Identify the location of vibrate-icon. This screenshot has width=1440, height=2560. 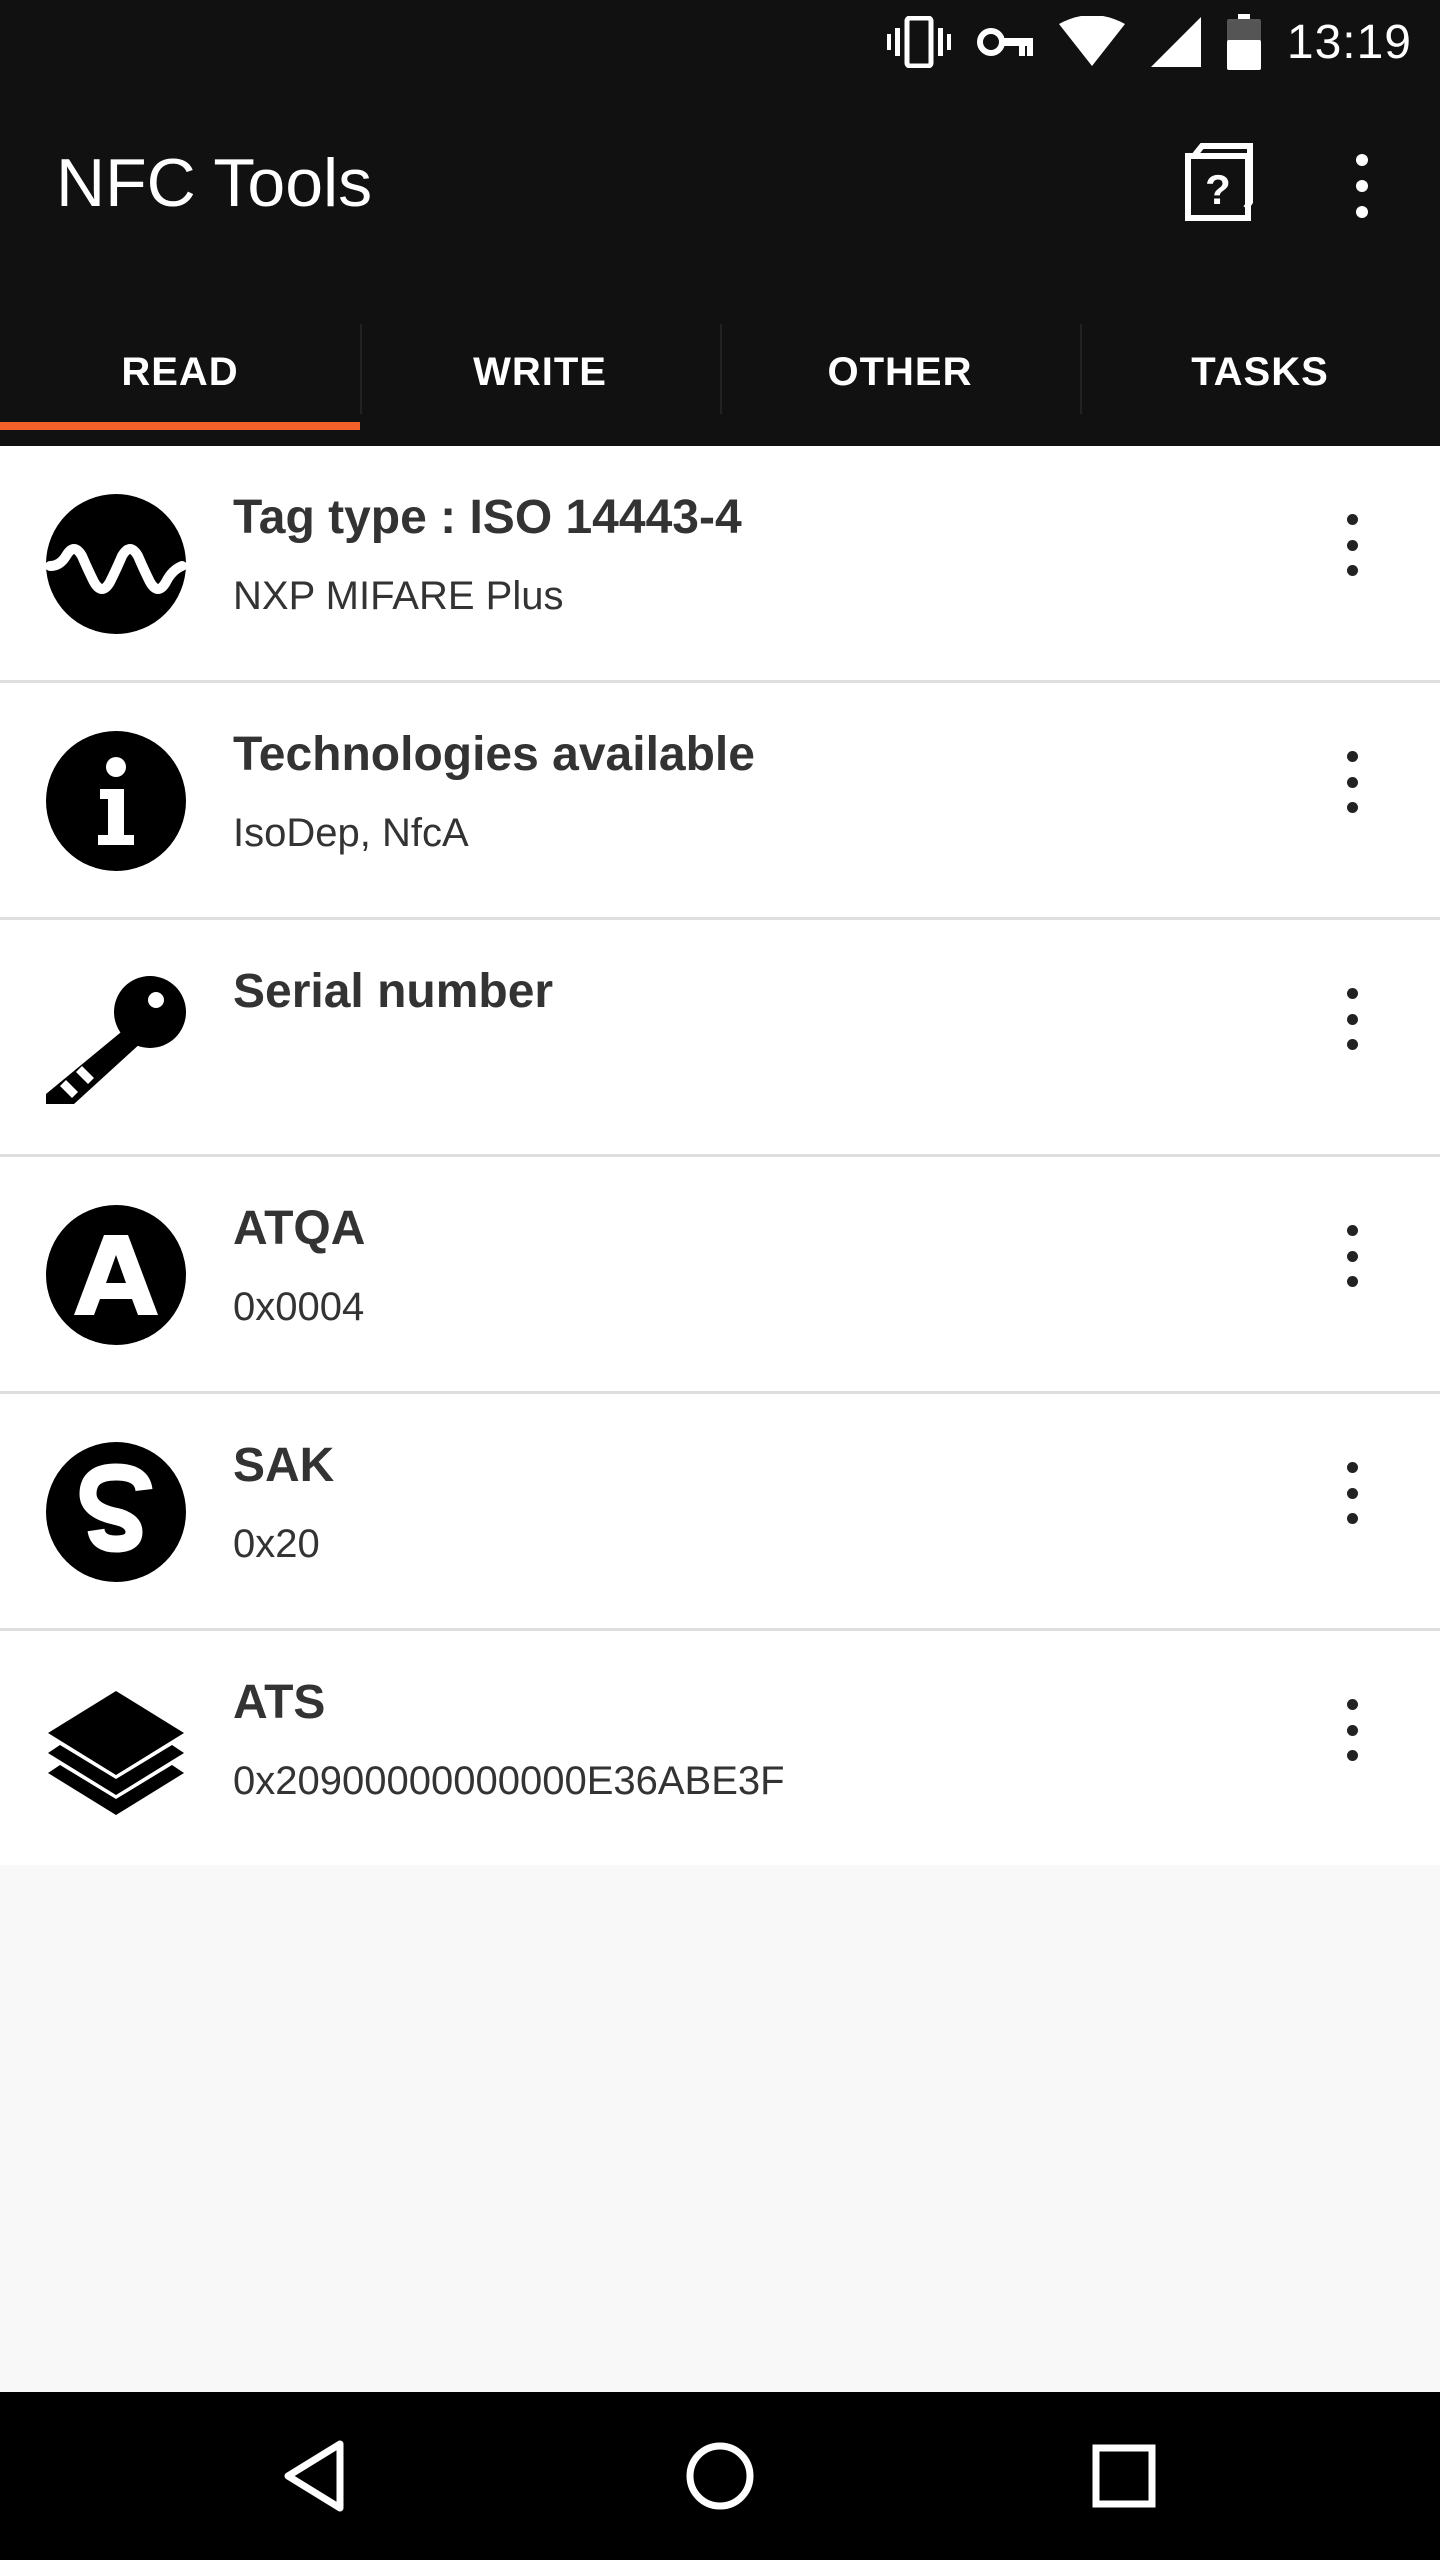
(918, 42).